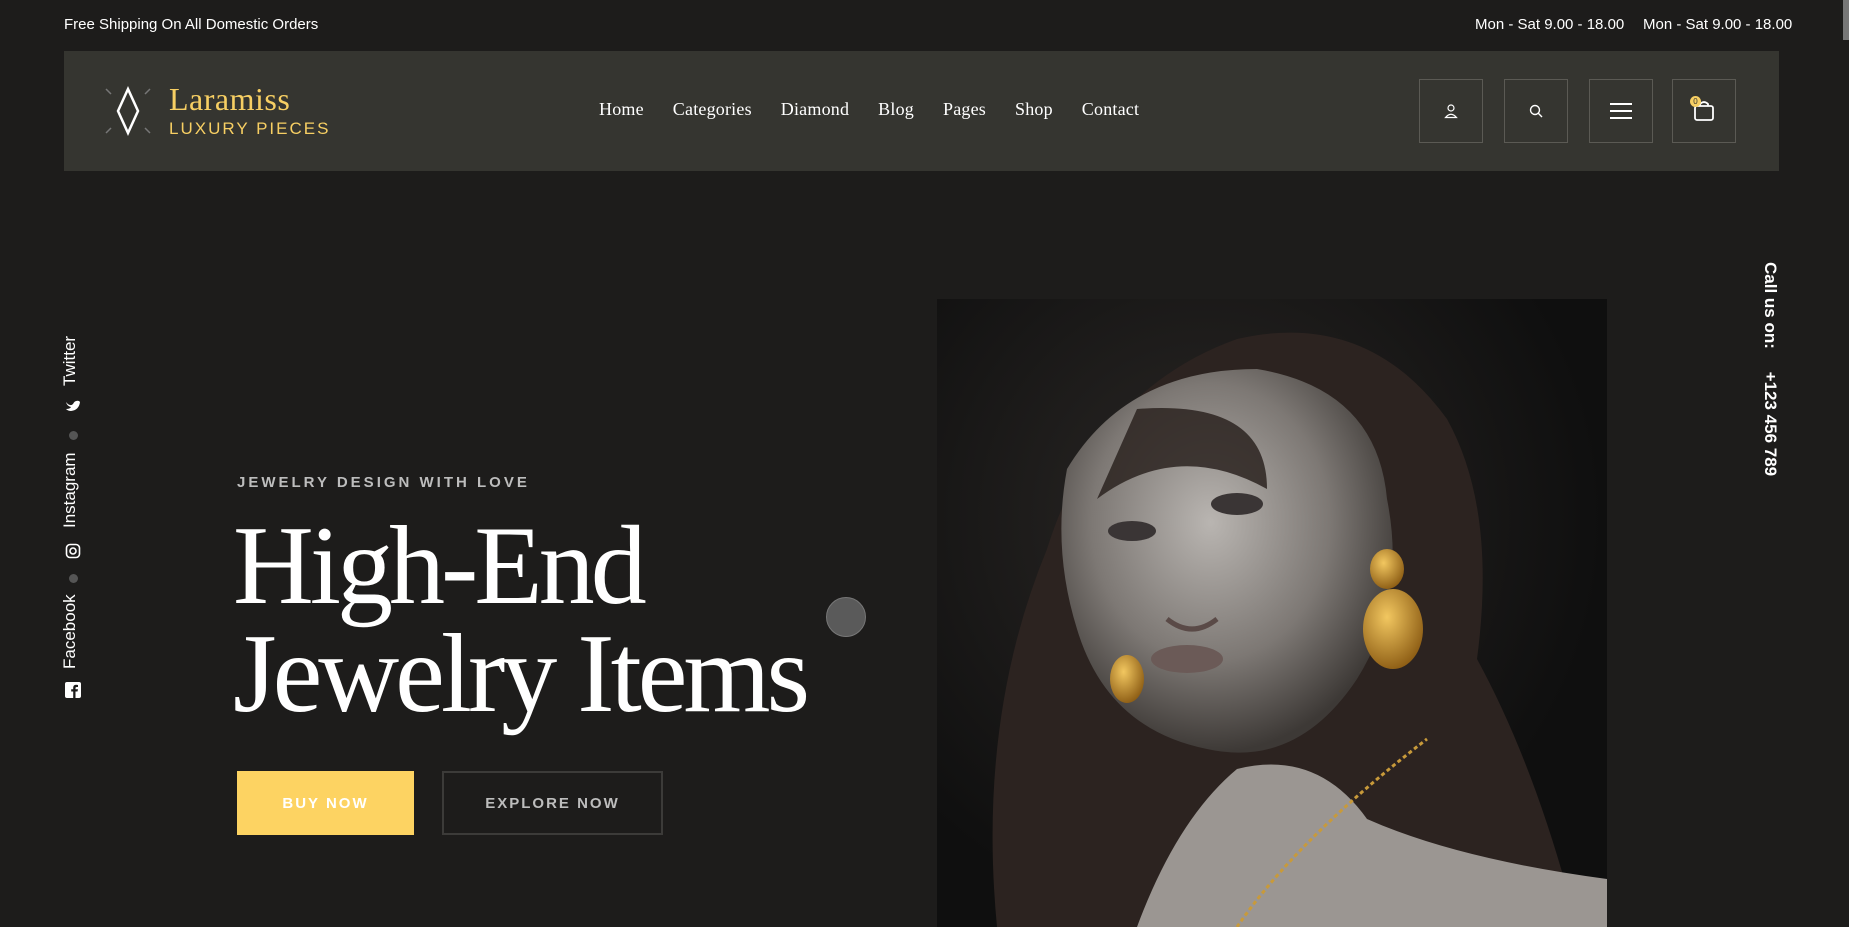 The width and height of the screenshot is (1849, 927). Describe the element at coordinates (1695, 101) in the screenshot. I see `cart-count-badge: 0` at that location.